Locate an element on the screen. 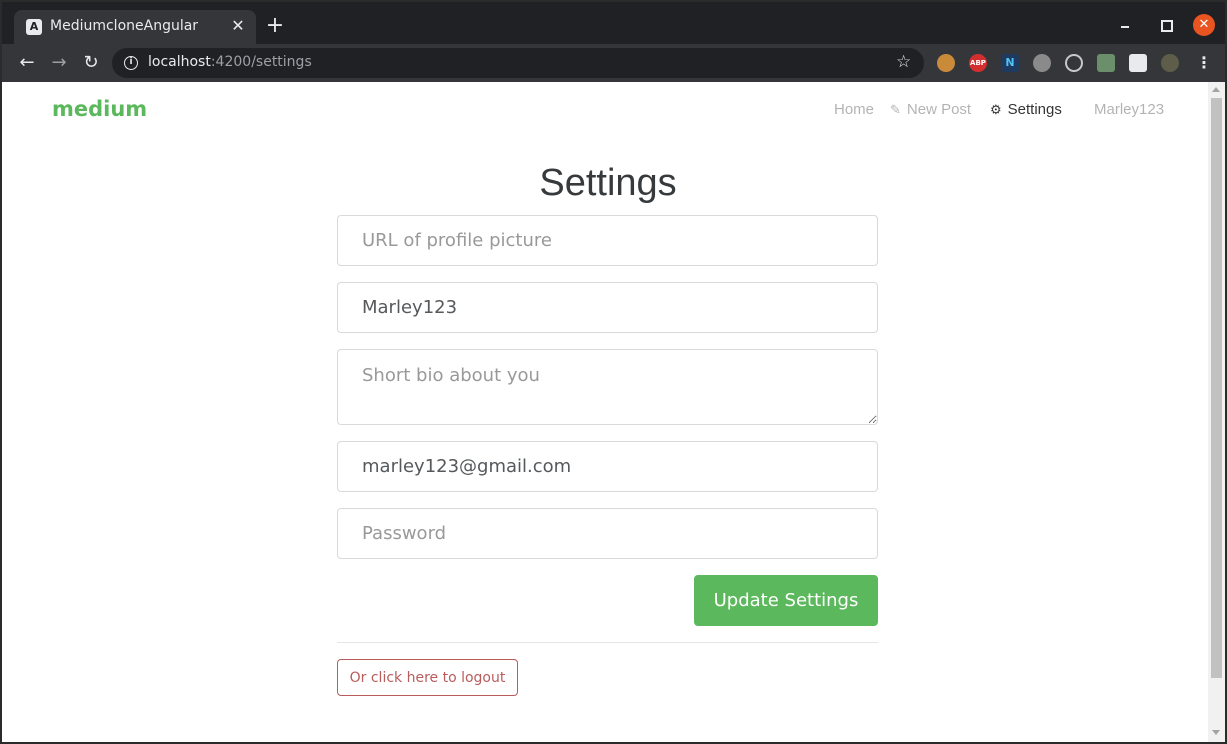  divider is located at coordinates (607, 642).